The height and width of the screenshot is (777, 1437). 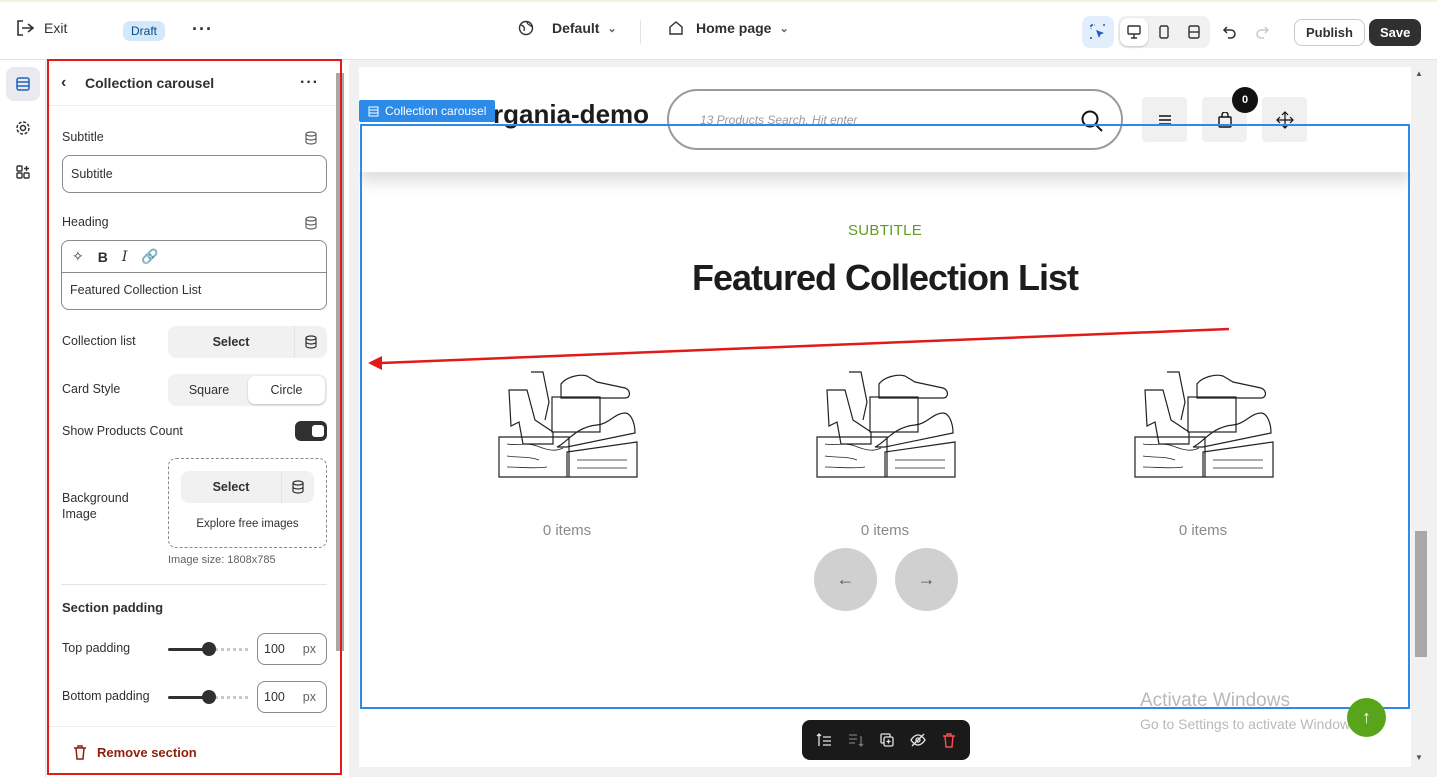 I want to click on duplicate-icon, so click(x=887, y=740).